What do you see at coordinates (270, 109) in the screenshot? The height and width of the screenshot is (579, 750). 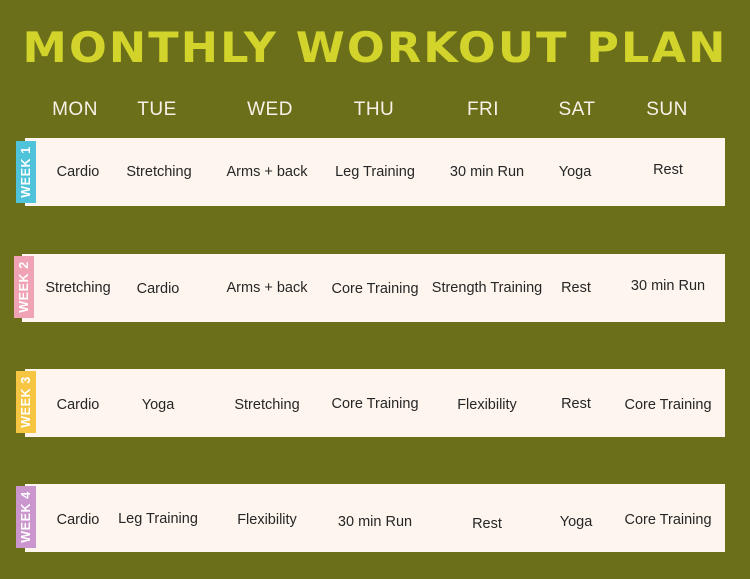 I see `day-header-wed: WED` at bounding box center [270, 109].